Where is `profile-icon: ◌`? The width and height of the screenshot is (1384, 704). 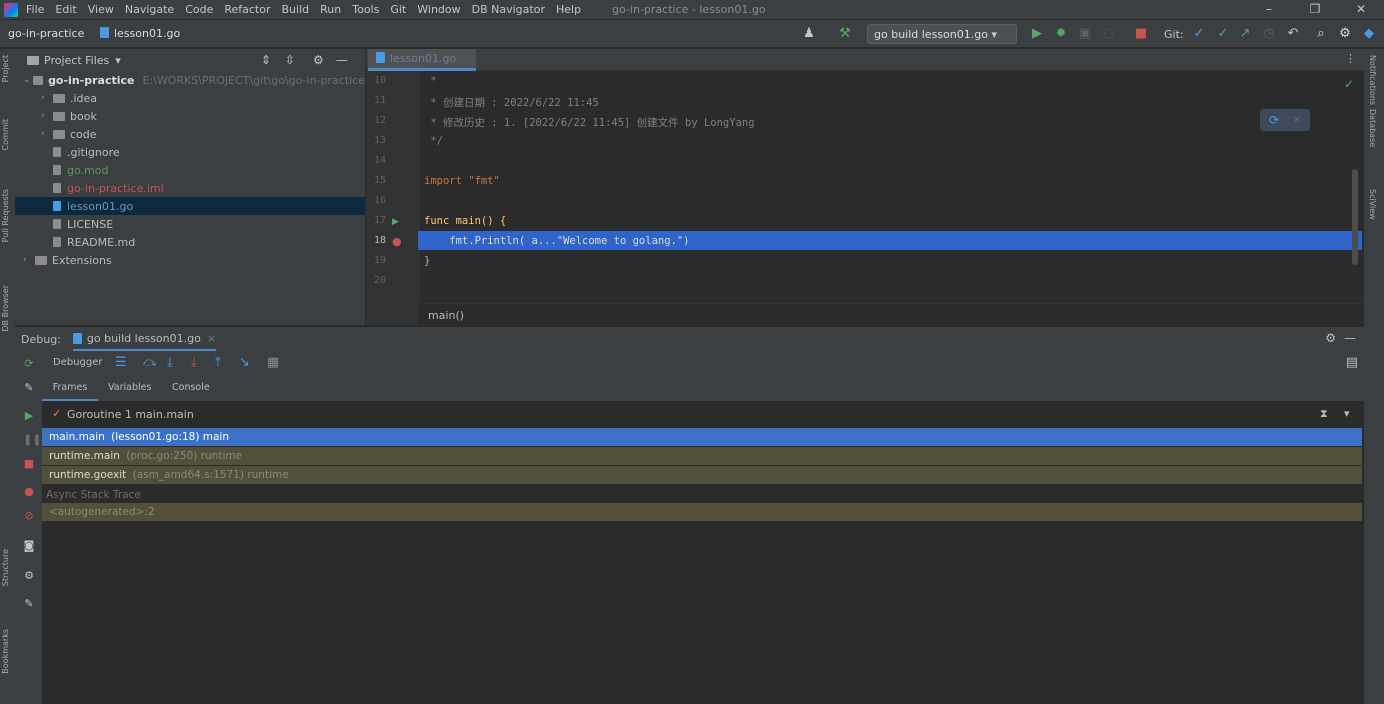 profile-icon: ◌ is located at coordinates (1109, 34).